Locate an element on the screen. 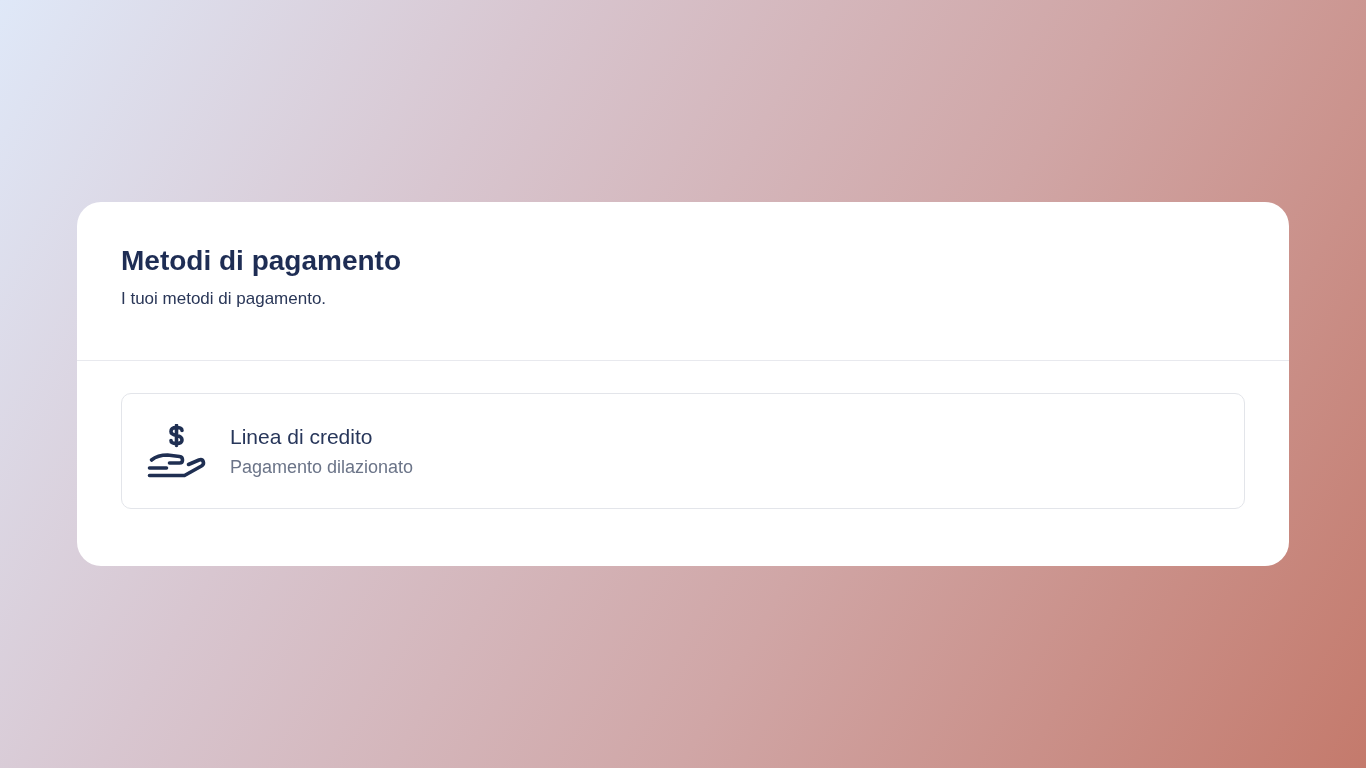 Image resolution: width=1366 pixels, height=768 pixels. payment-method-item: Linea di credito Pagamento dilazionato is located at coordinates (683, 451).